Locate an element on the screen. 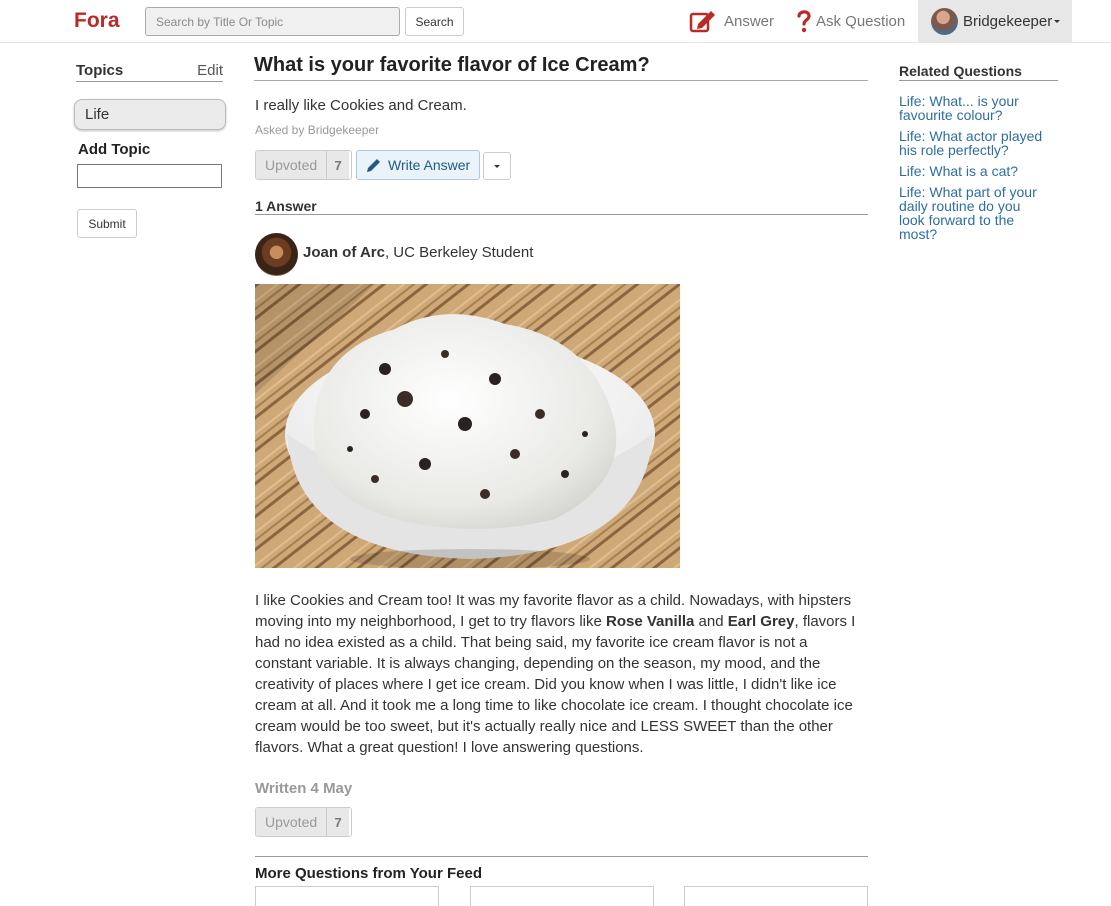  question-body: I really like Cookies and Cream. is located at coordinates (361, 105).